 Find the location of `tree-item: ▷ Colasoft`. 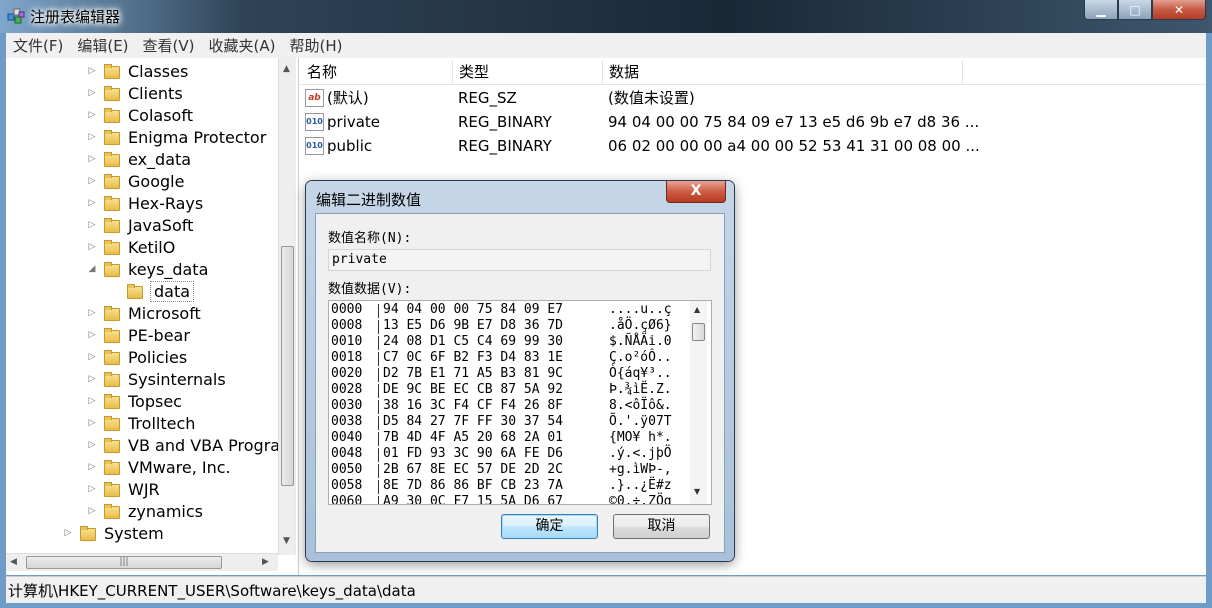

tree-item: ▷ Colasoft is located at coordinates (139, 115).